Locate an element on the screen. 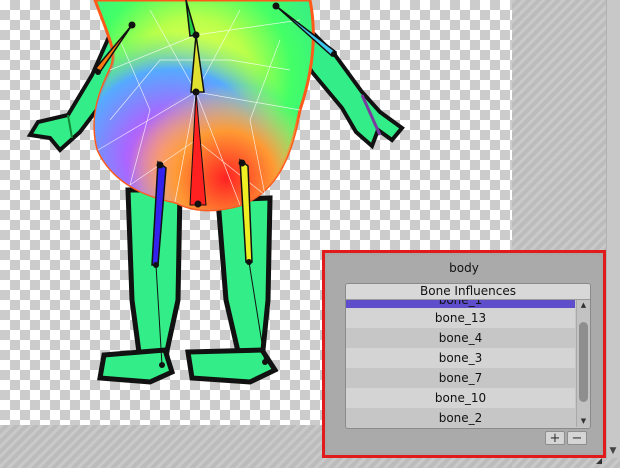 The width and height of the screenshot is (620, 468). list-item-bone-10: bone_10 is located at coordinates (460, 398).